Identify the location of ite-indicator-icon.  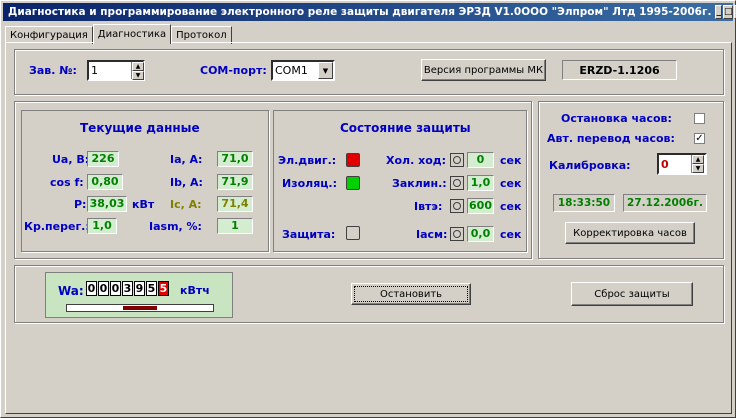
(457, 206).